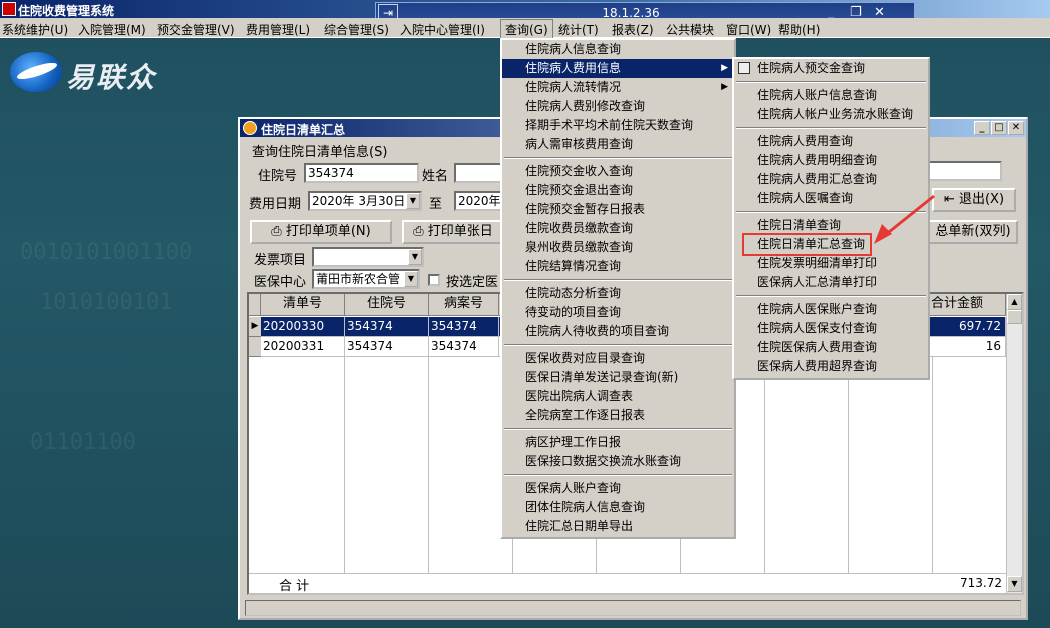 This screenshot has height=628, width=1050. What do you see at coordinates (618, 461) in the screenshot?
I see `query-menu-item: 医保接口数据交换流水账查询` at bounding box center [618, 461].